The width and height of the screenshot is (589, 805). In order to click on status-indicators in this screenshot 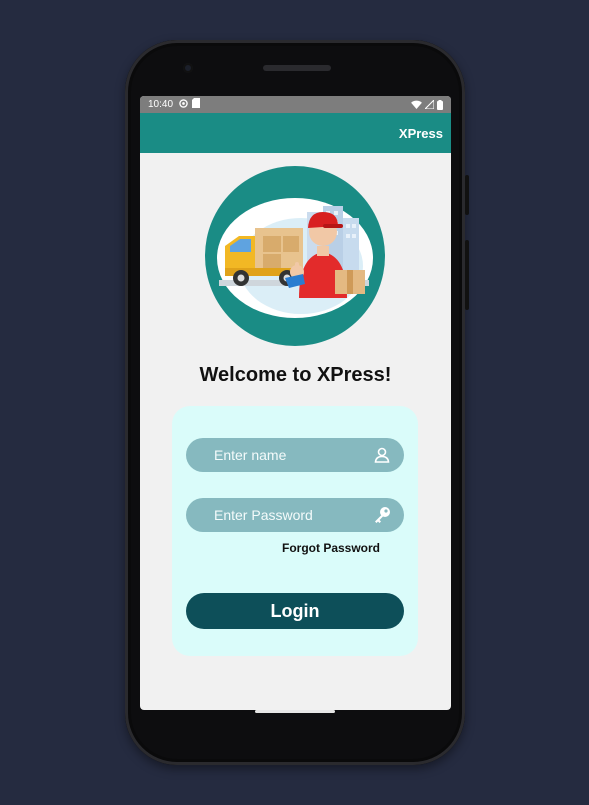, I will do `click(427, 104)`.